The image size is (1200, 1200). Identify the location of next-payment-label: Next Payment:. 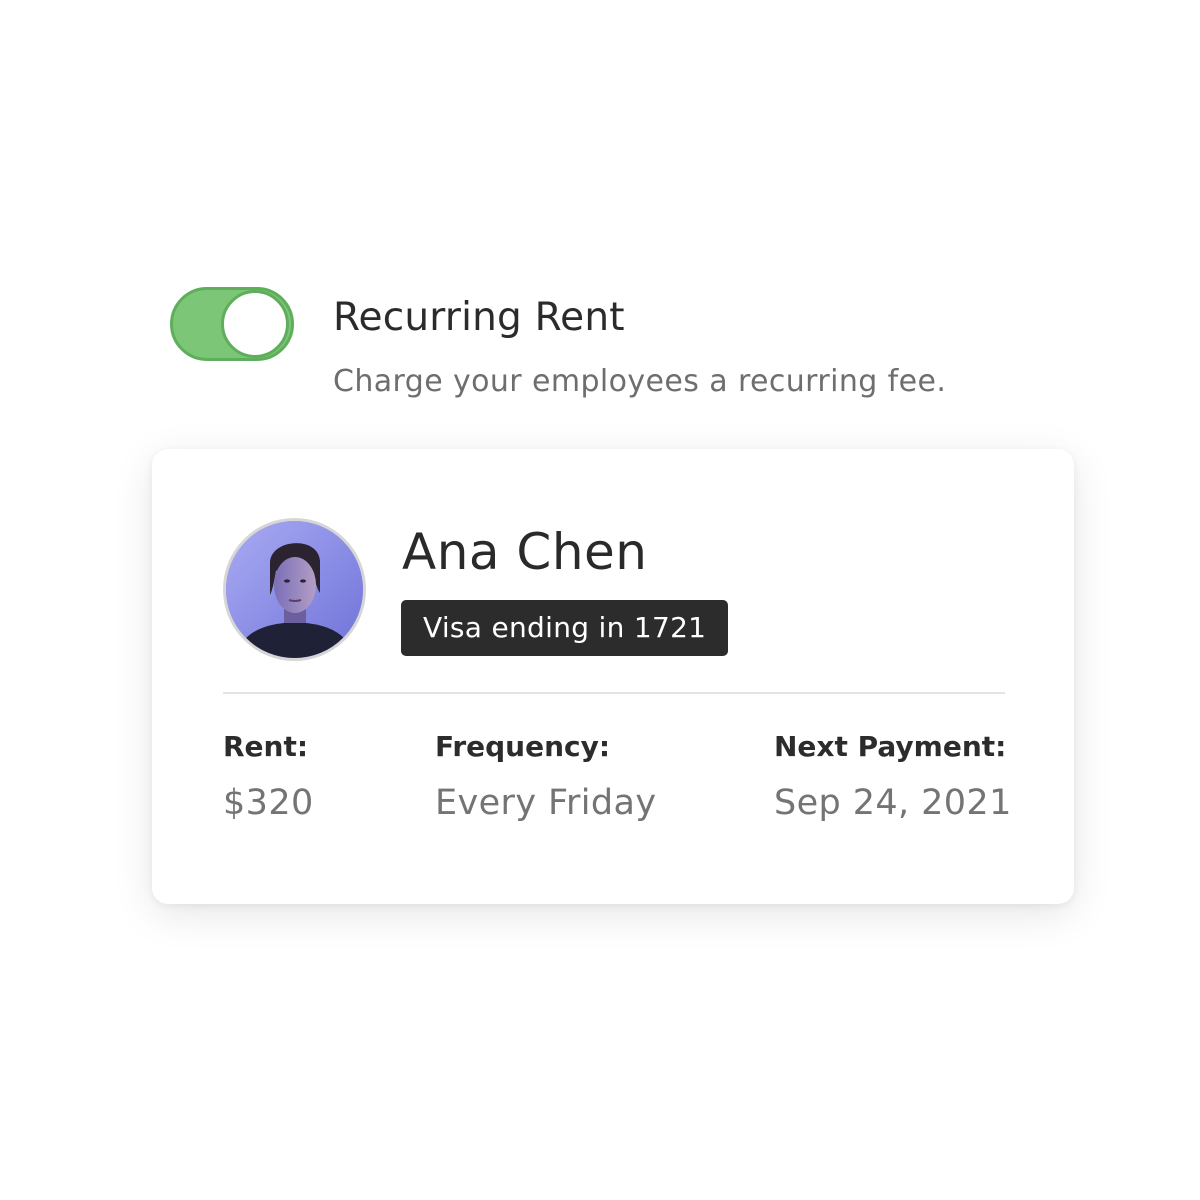
(890, 746).